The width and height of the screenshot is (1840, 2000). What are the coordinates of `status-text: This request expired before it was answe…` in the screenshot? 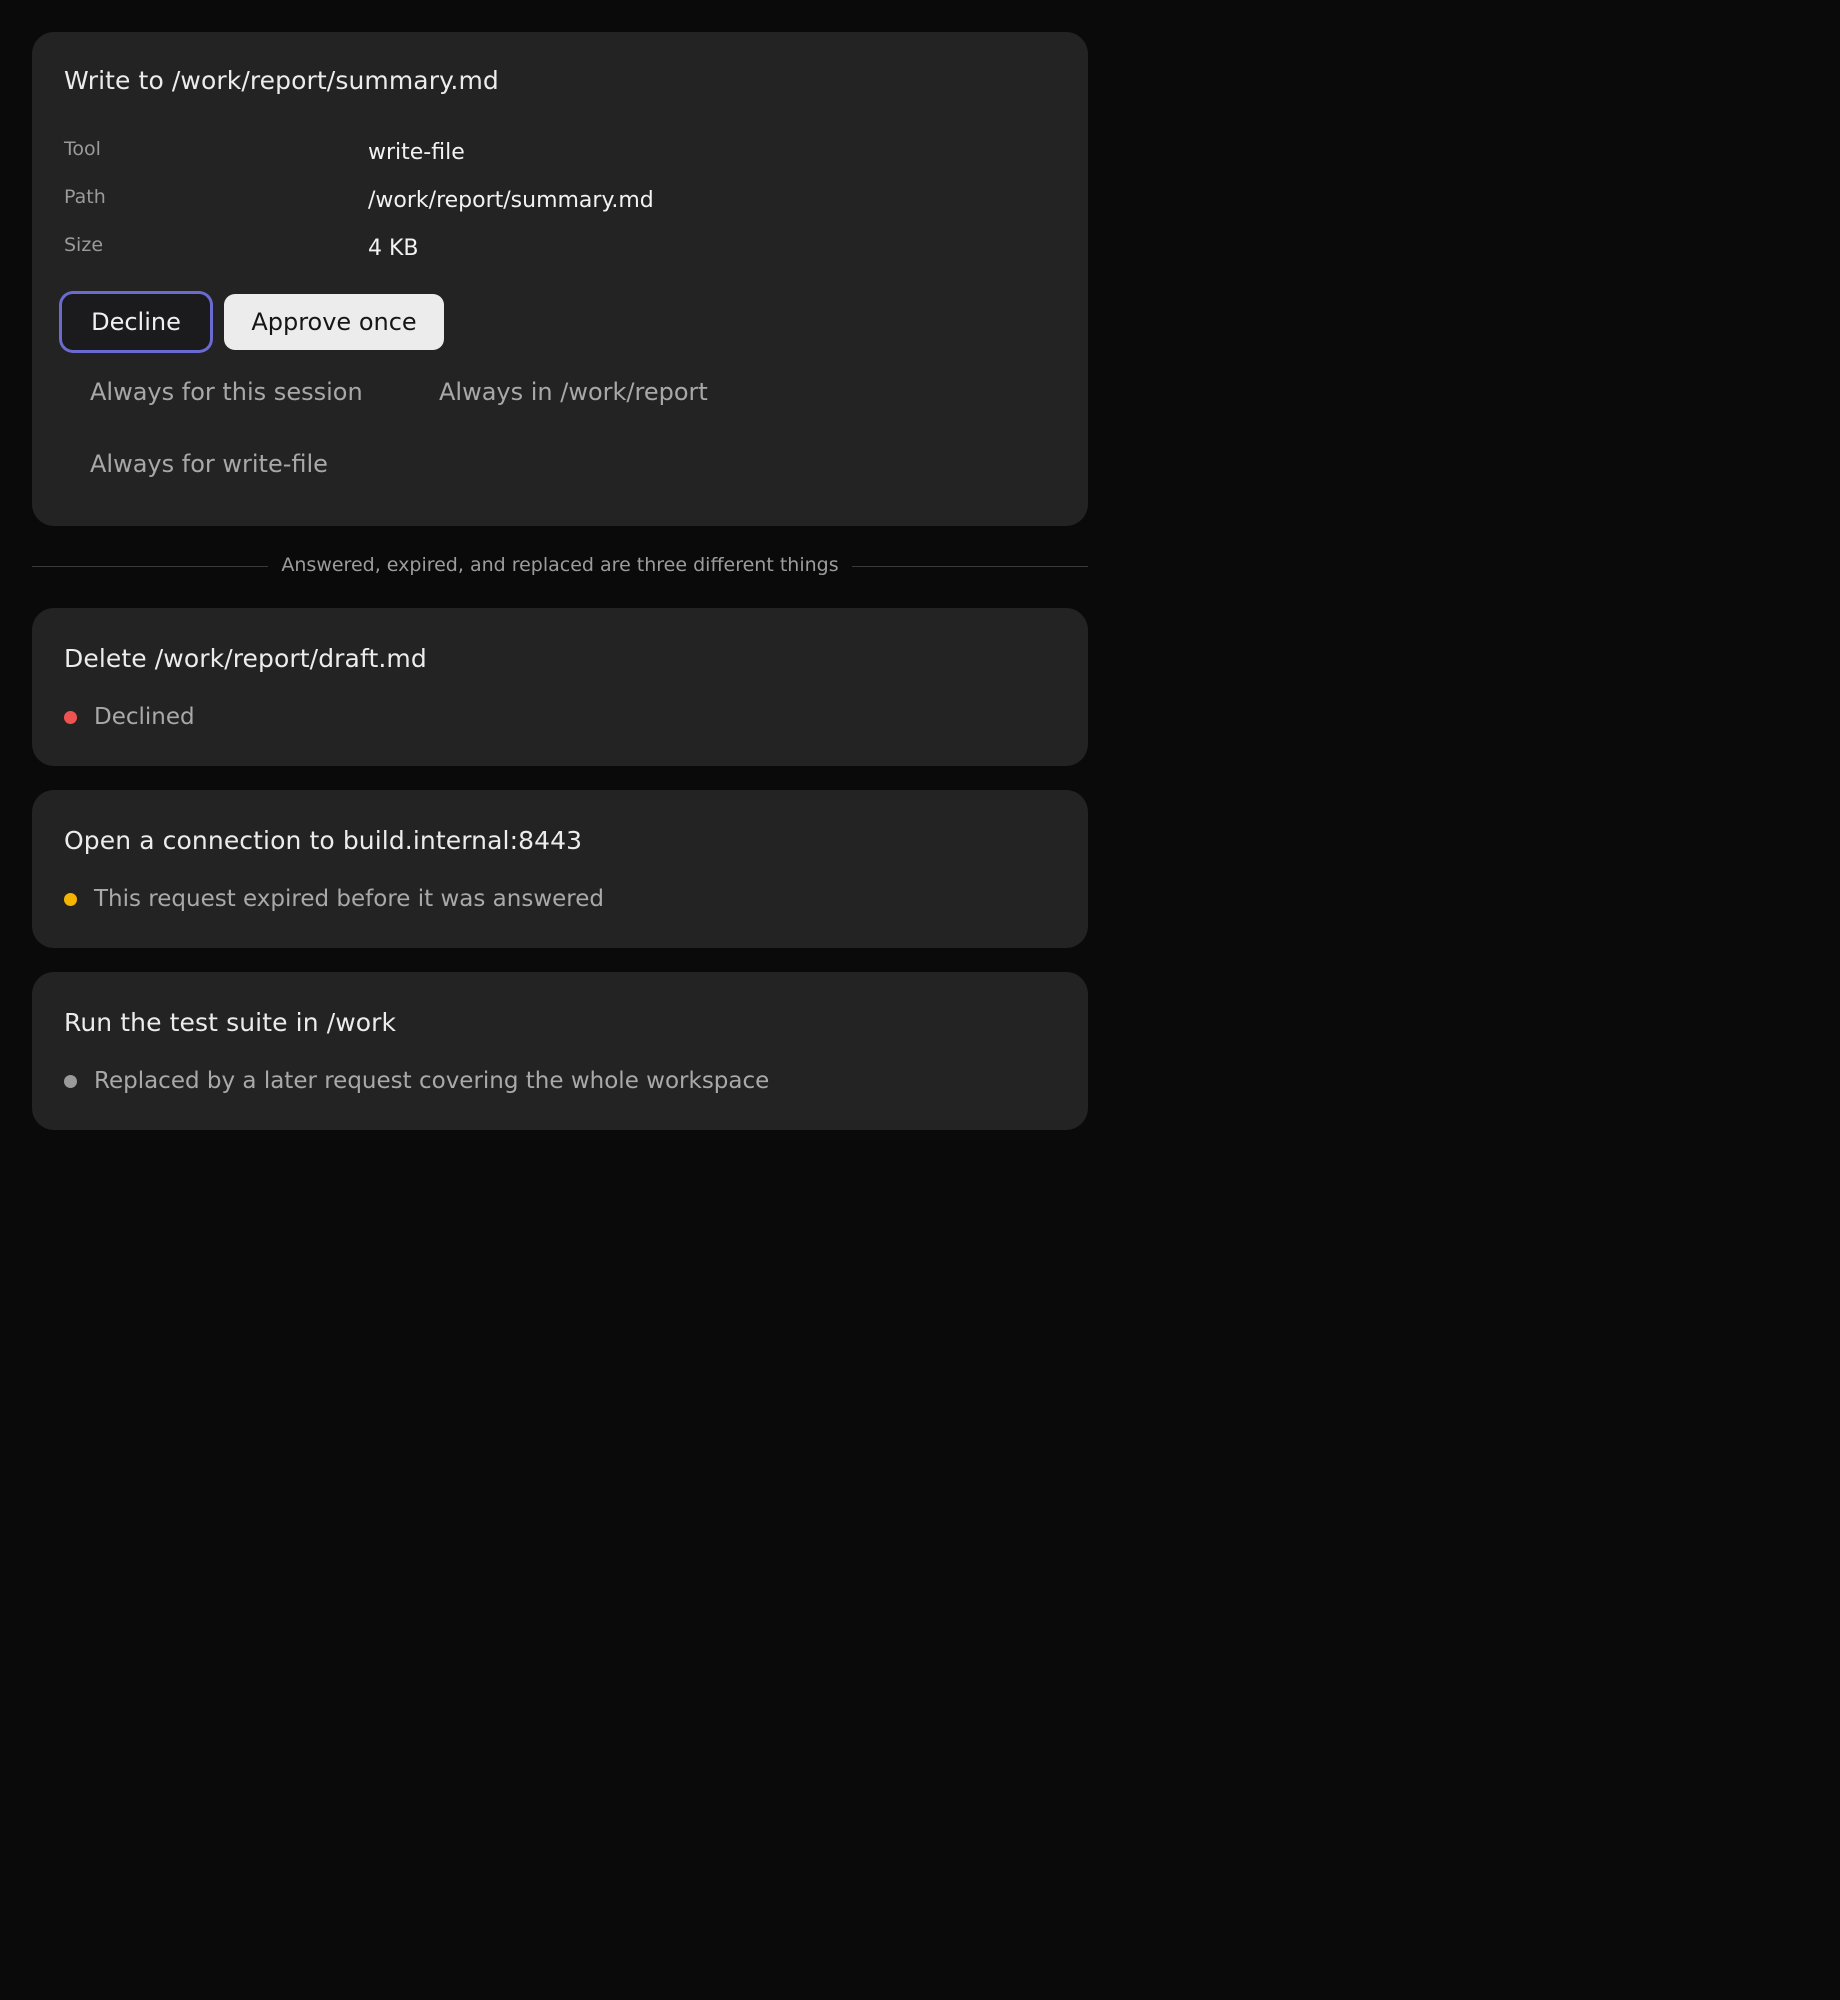 It's located at (349, 899).